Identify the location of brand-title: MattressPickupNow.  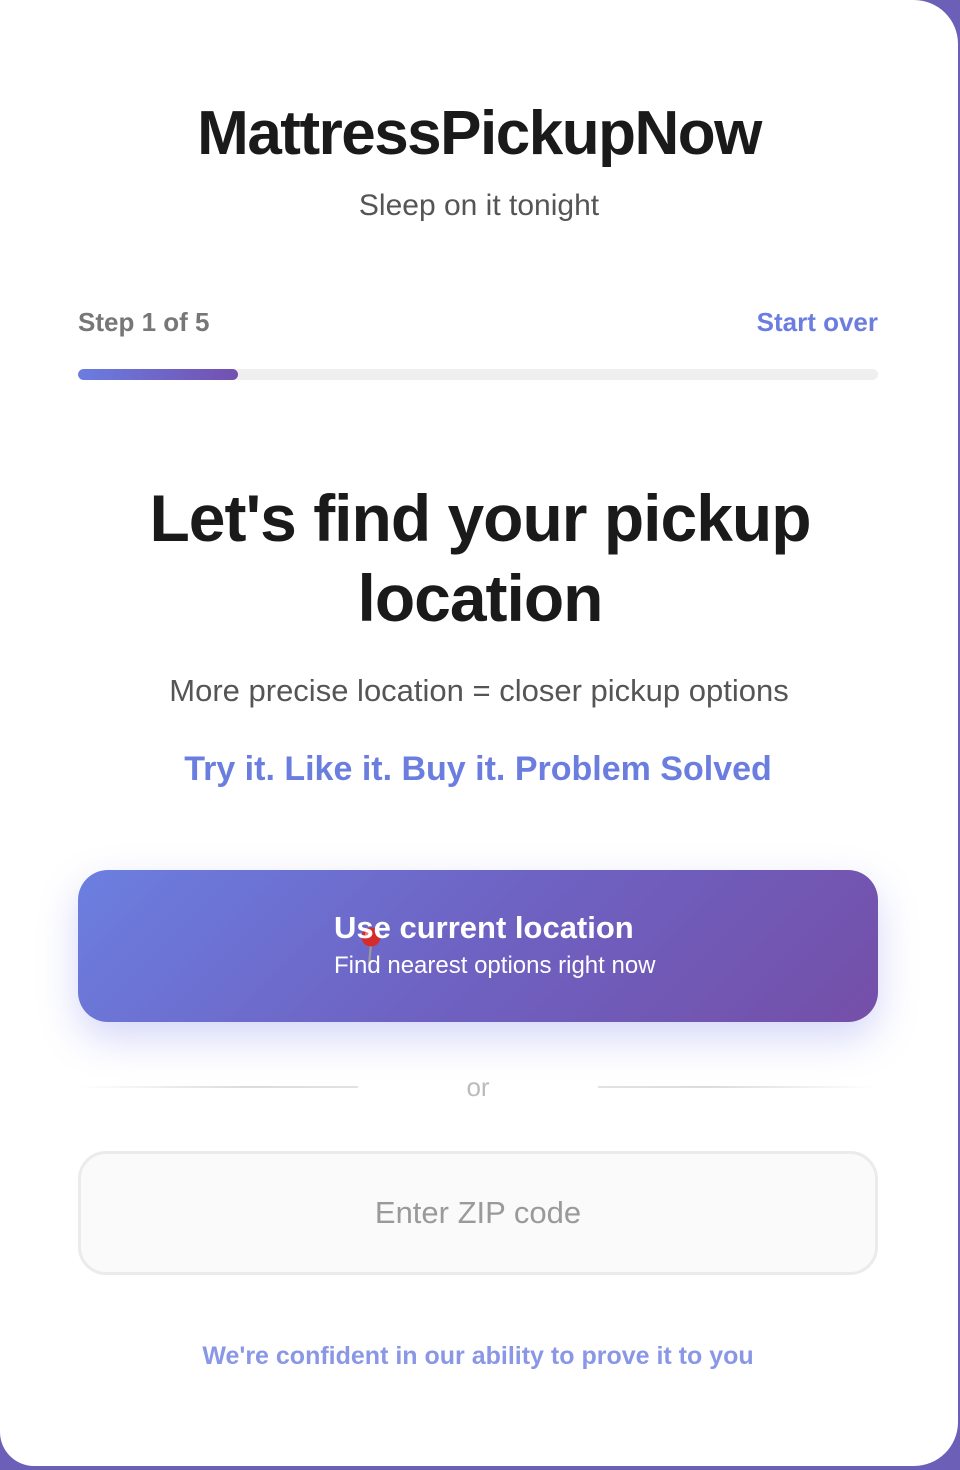
(479, 133).